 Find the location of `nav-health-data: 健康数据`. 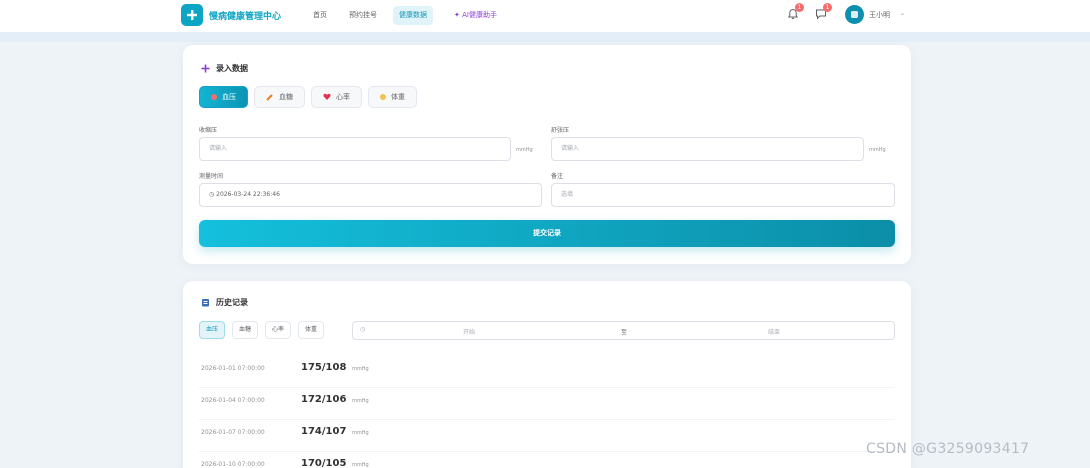

nav-health-data: 健康数据 is located at coordinates (413, 15).